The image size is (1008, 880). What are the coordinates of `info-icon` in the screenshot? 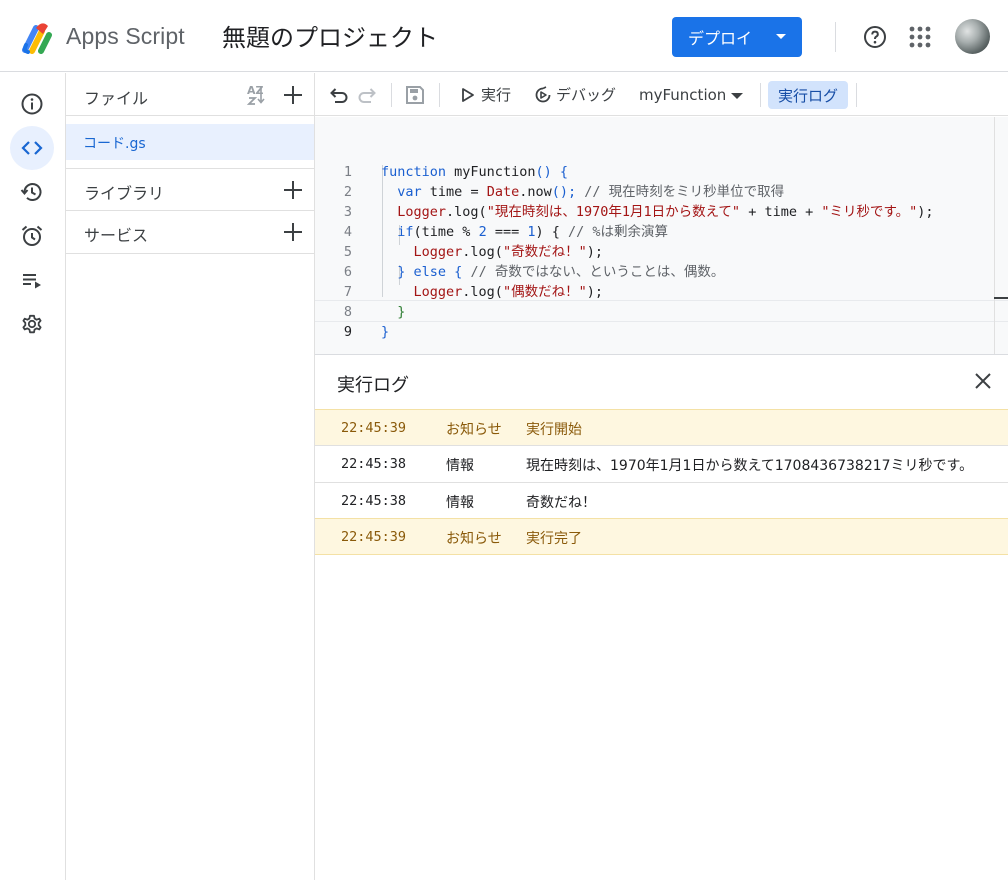 It's located at (32, 104).